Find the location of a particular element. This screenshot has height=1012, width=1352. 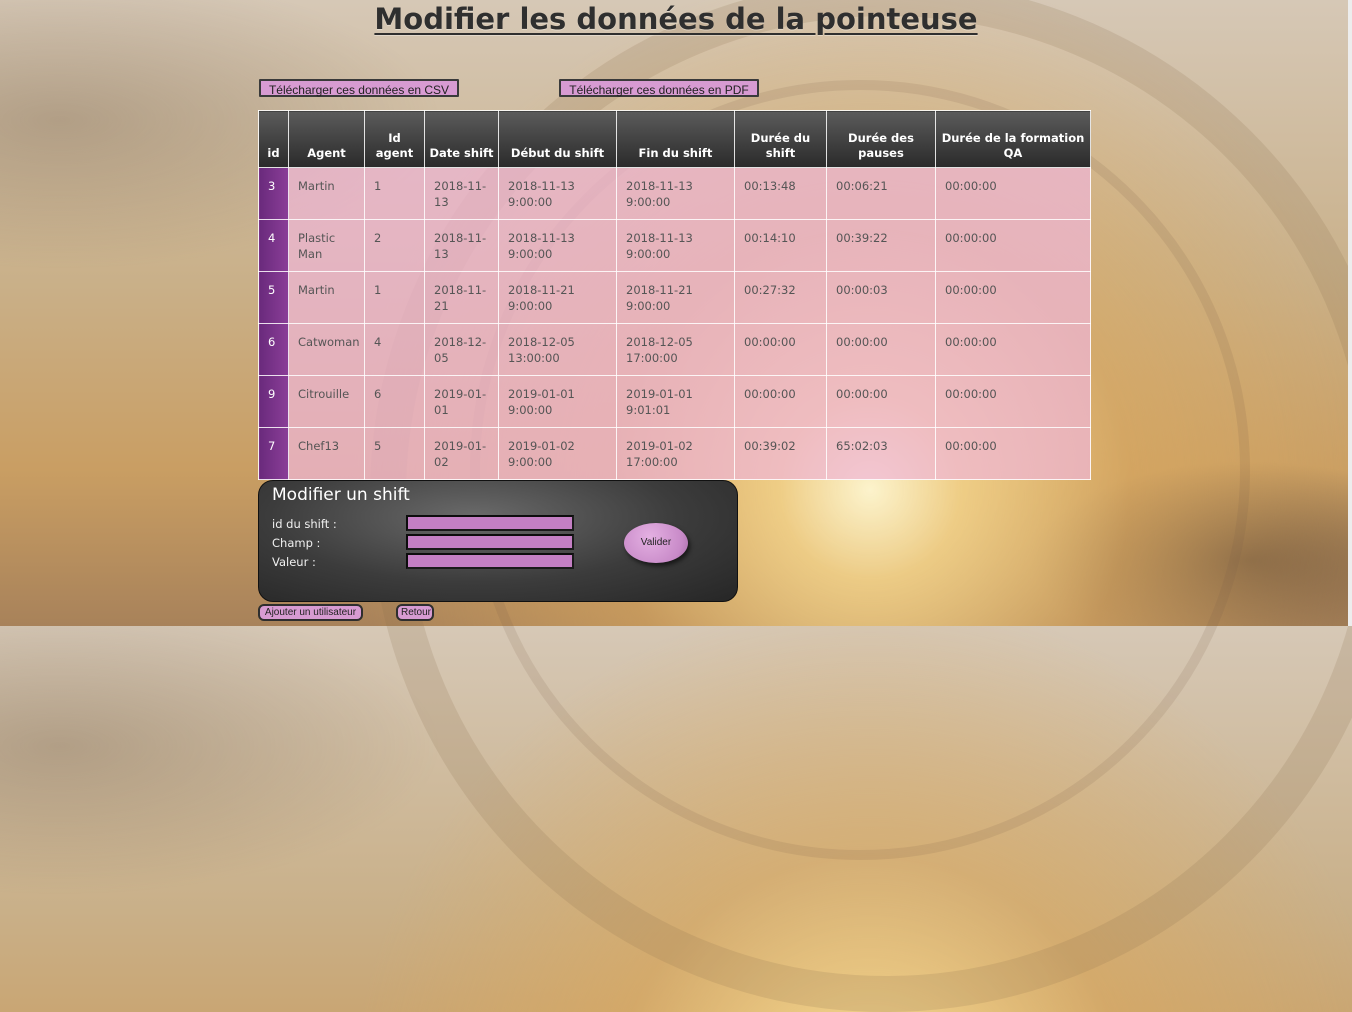

cell-pause-duration: 00:39:22 is located at coordinates (881, 245).